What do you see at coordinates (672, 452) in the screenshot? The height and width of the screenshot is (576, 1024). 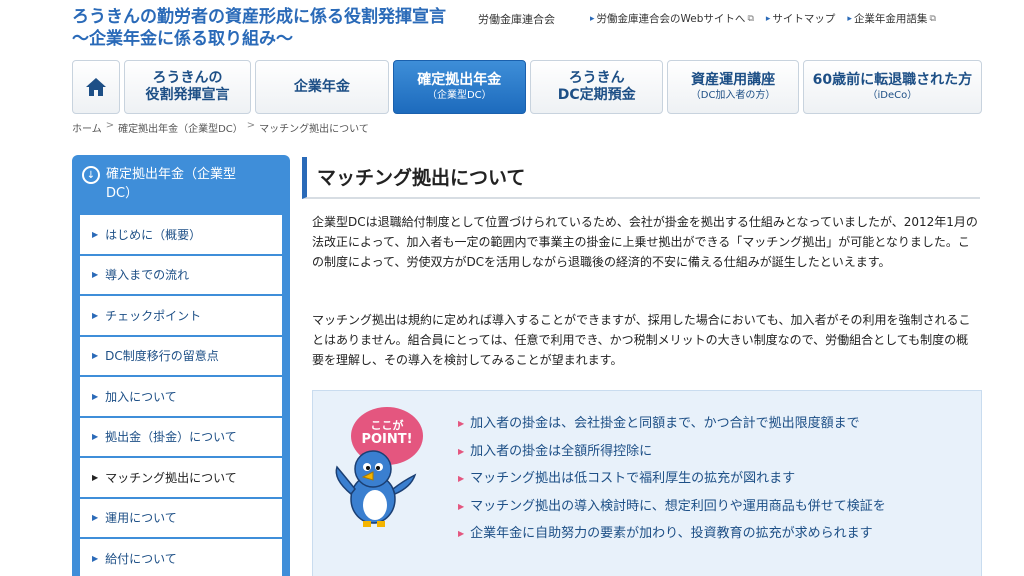 I see `point-item: ▶ 加入者の掛金は全額所得控除に` at bounding box center [672, 452].